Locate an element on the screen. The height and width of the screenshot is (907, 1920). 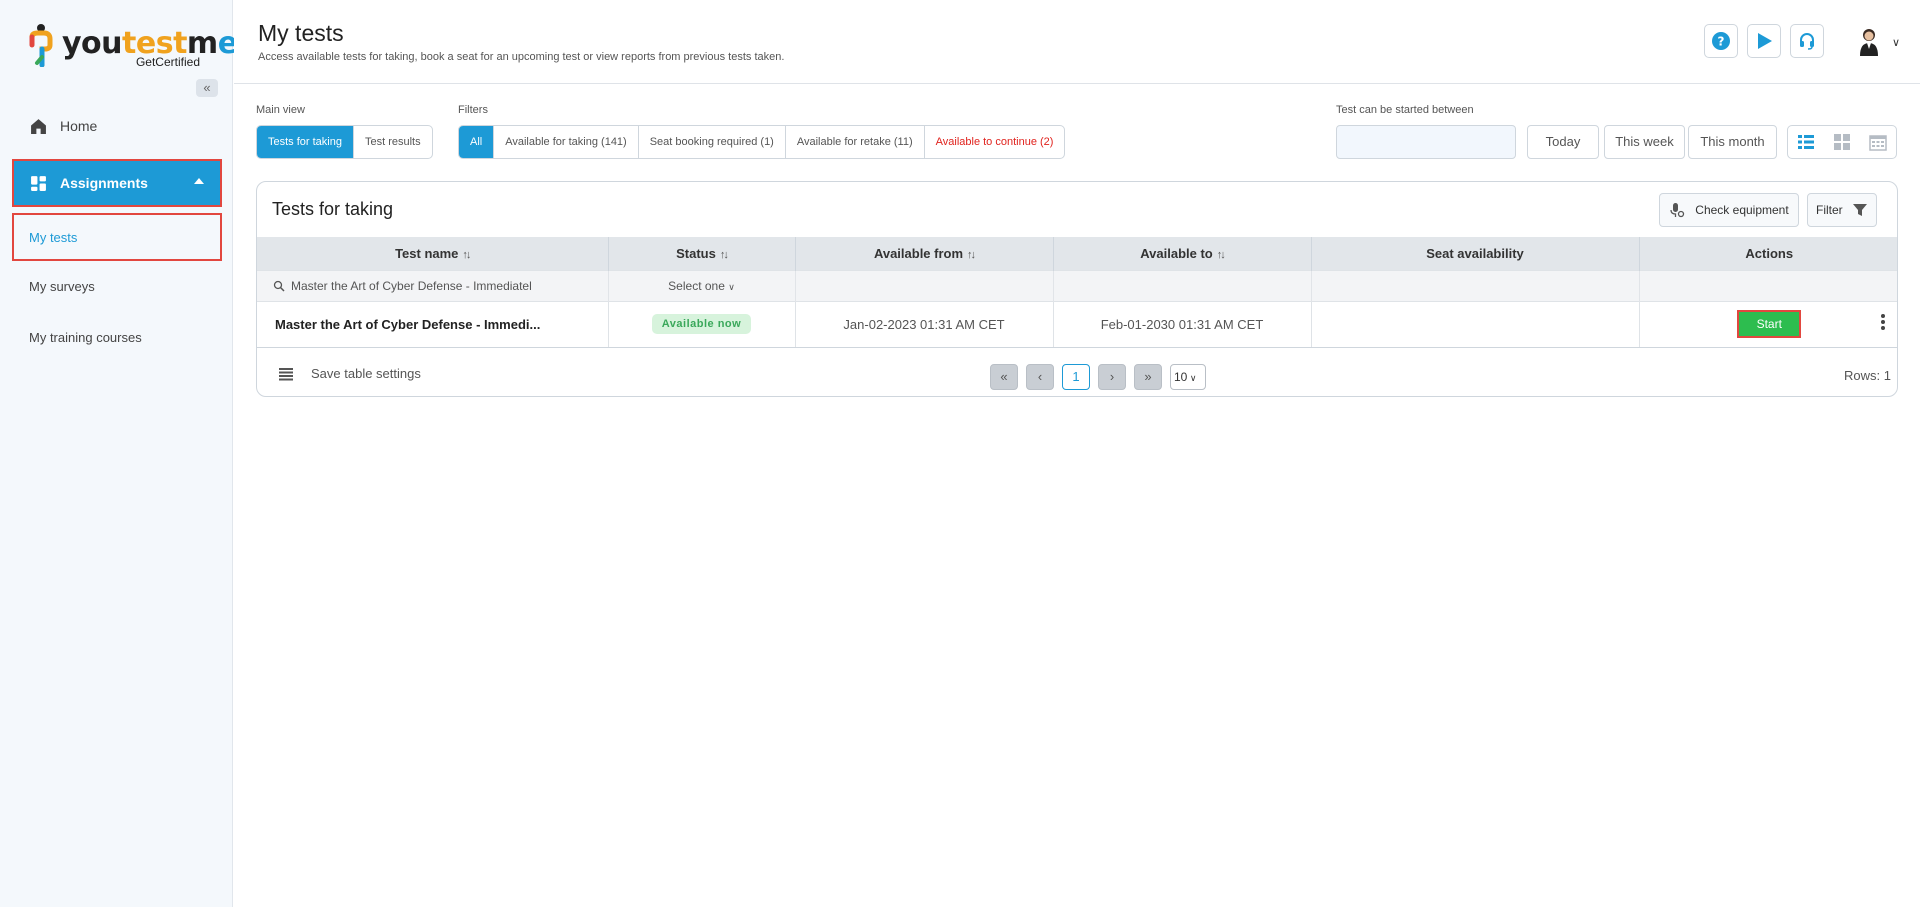
collapse-sidebar-button: « is located at coordinates (207, 88).